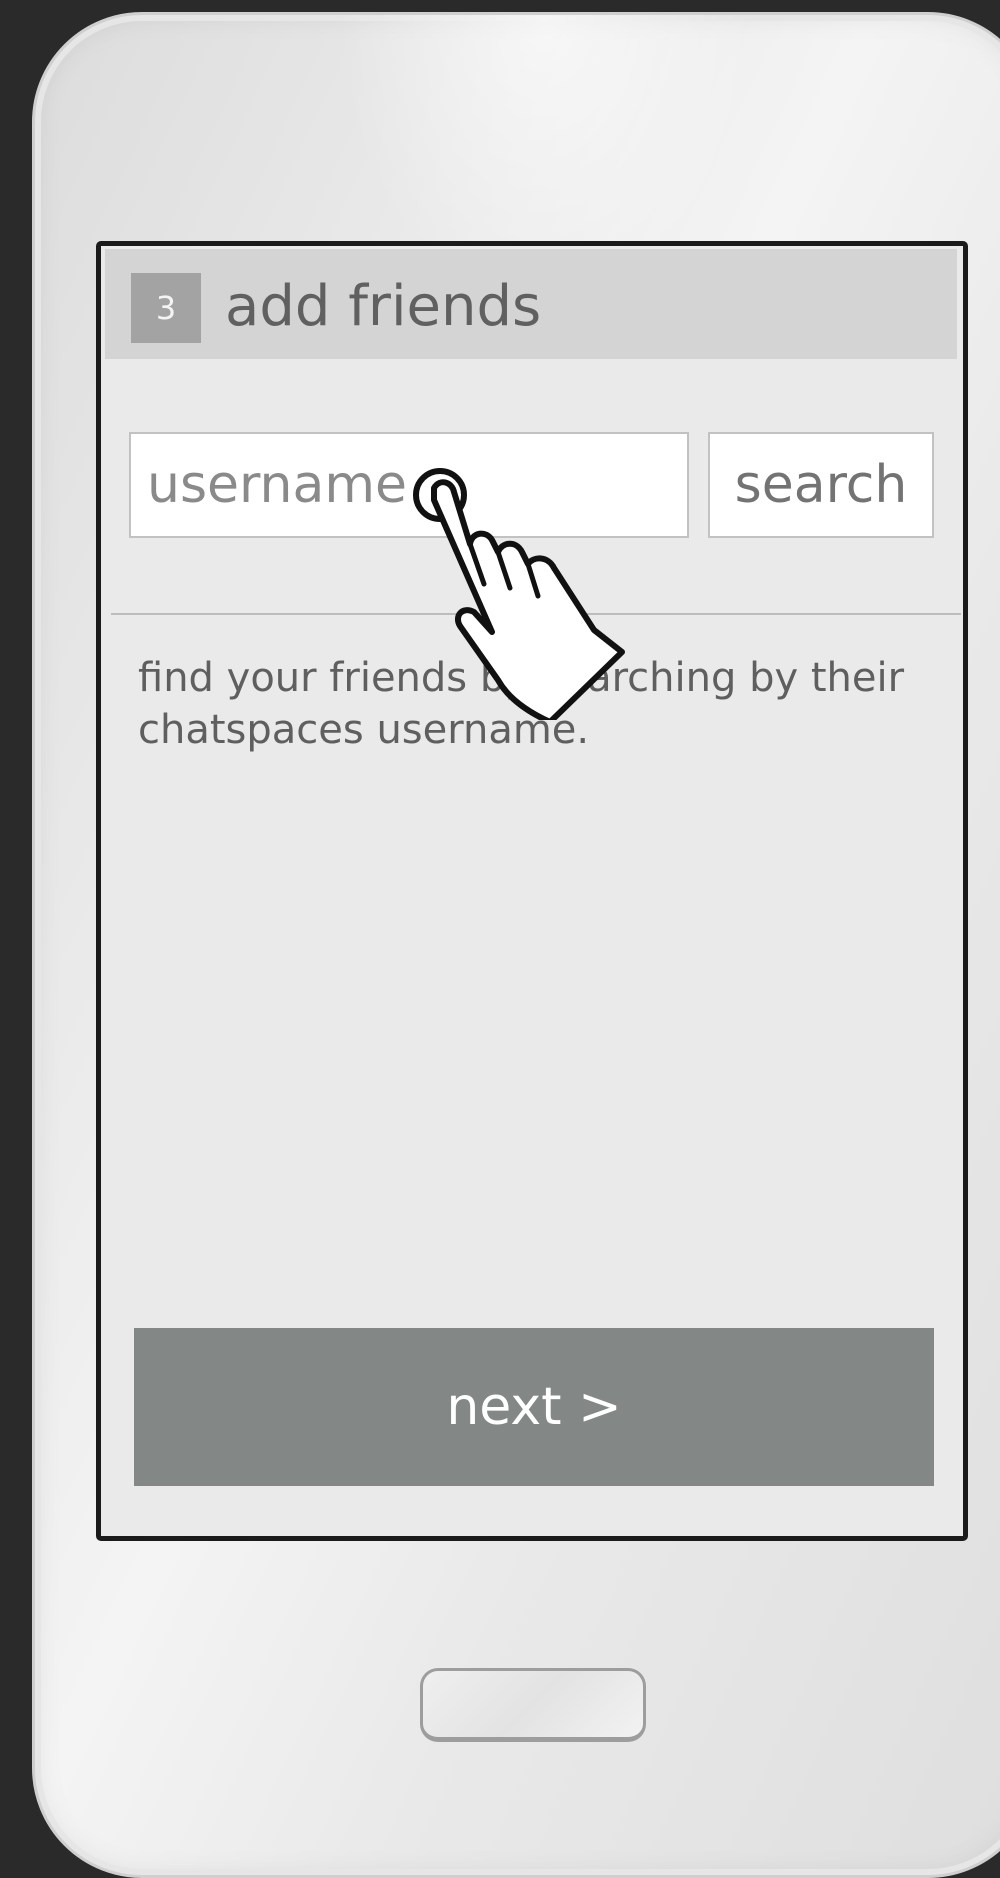 This screenshot has height=1878, width=1000. Describe the element at coordinates (166, 308) in the screenshot. I see `step-badge: 3` at that location.